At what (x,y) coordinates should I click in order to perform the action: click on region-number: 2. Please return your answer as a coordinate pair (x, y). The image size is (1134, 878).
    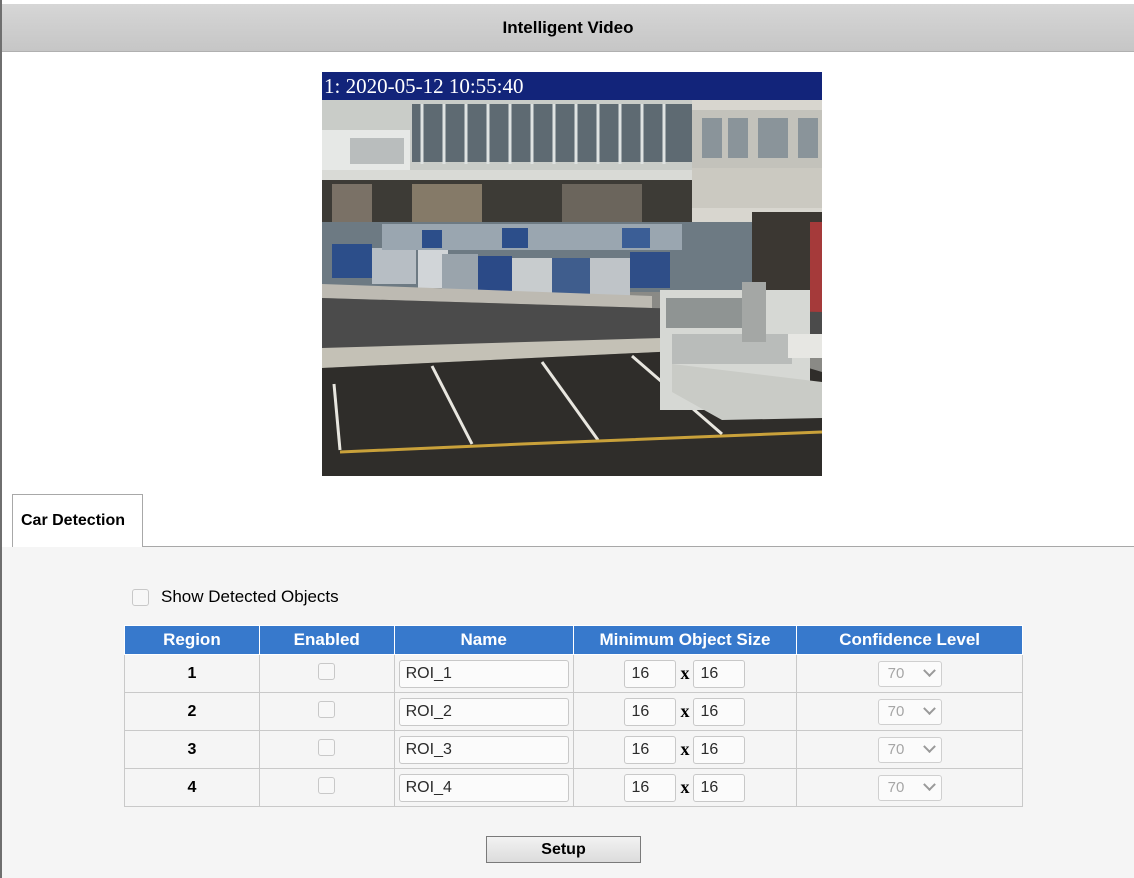
    Looking at the image, I should click on (192, 711).